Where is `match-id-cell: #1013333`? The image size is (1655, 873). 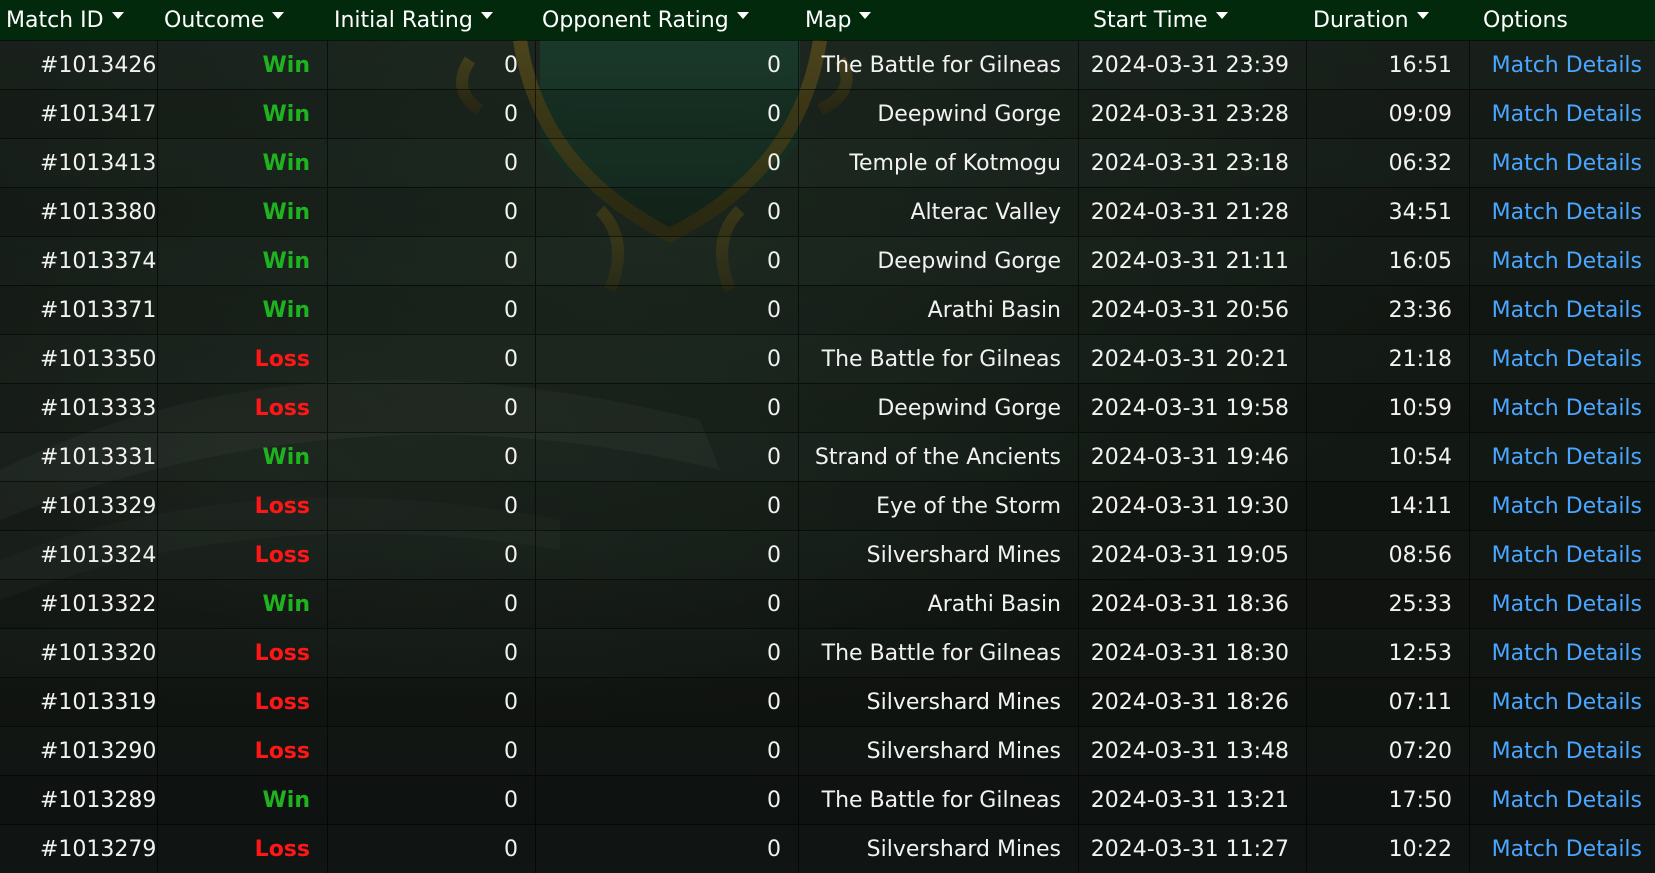
match-id-cell: #1013333 is located at coordinates (79, 408).